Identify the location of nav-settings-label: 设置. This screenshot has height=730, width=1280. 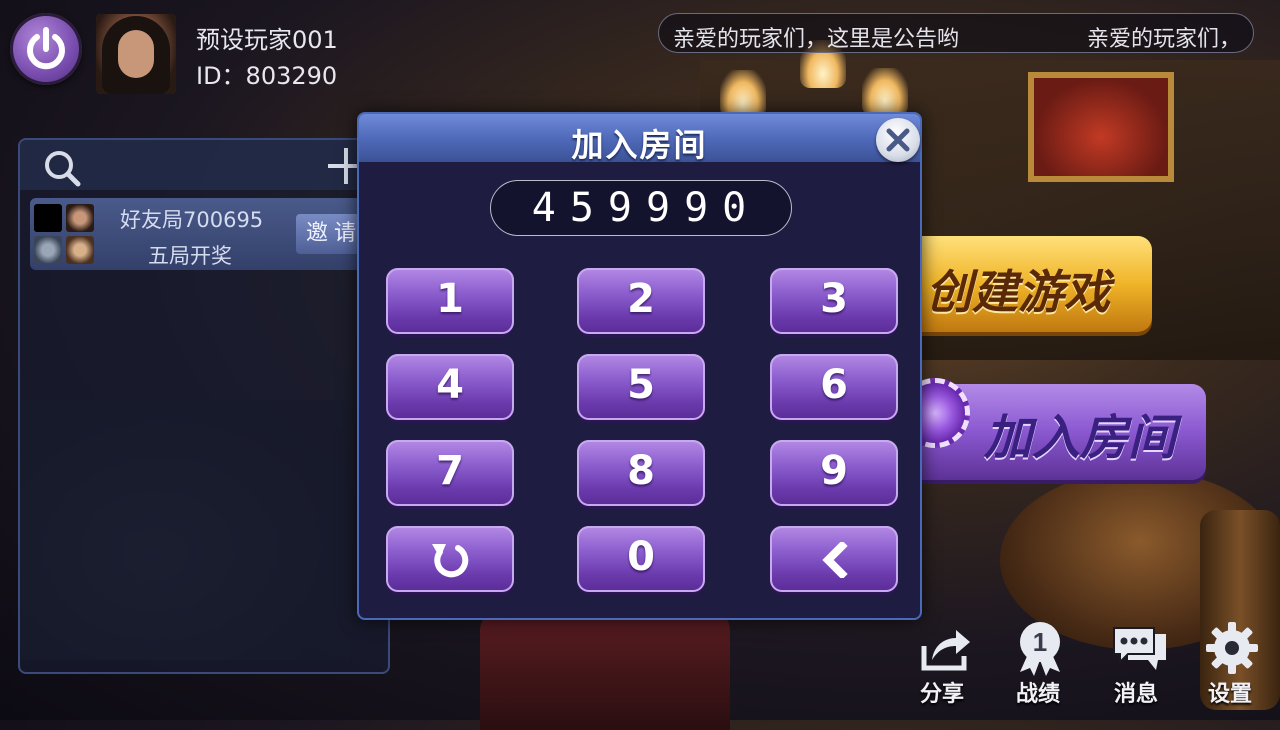
(1229, 694).